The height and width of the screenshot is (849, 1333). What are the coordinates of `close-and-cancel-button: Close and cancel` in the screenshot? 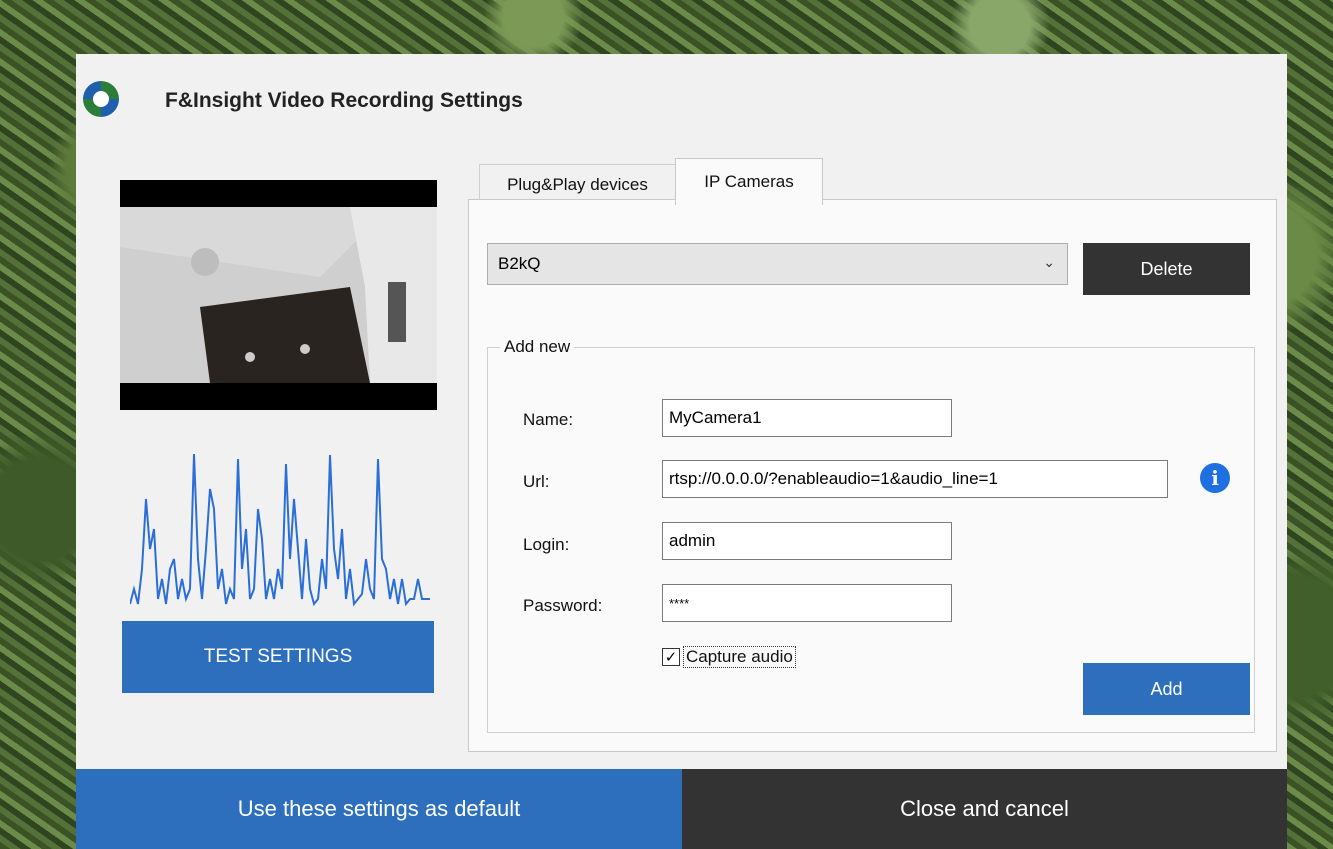 It's located at (984, 809).